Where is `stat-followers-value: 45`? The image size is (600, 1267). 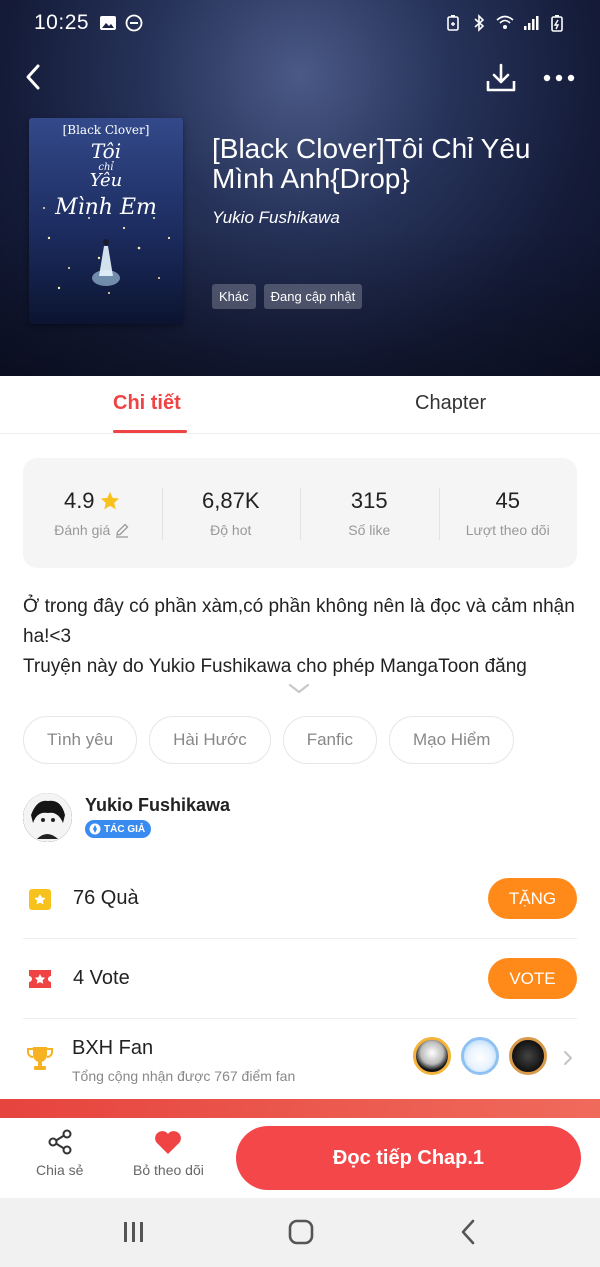
stat-followers-value: 45 is located at coordinates (507, 500).